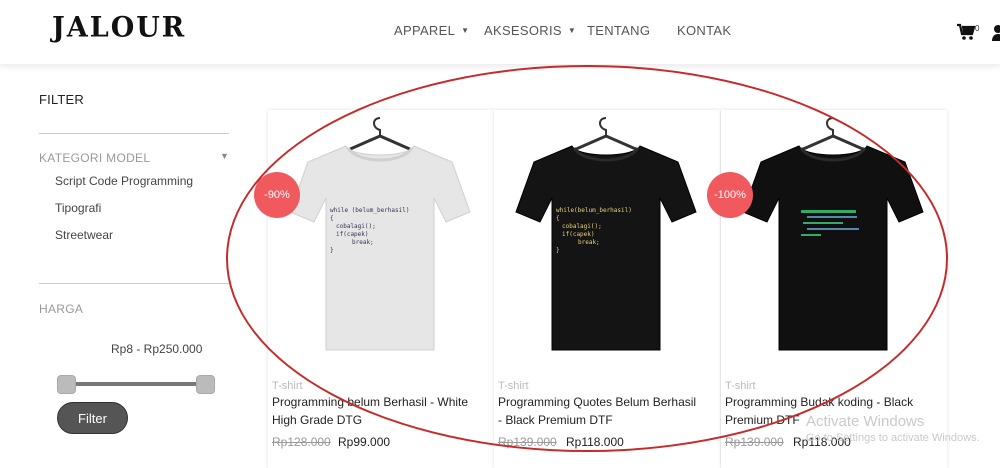  Describe the element at coordinates (78, 208) in the screenshot. I see `category-item-tipografi: Tipografi` at that location.